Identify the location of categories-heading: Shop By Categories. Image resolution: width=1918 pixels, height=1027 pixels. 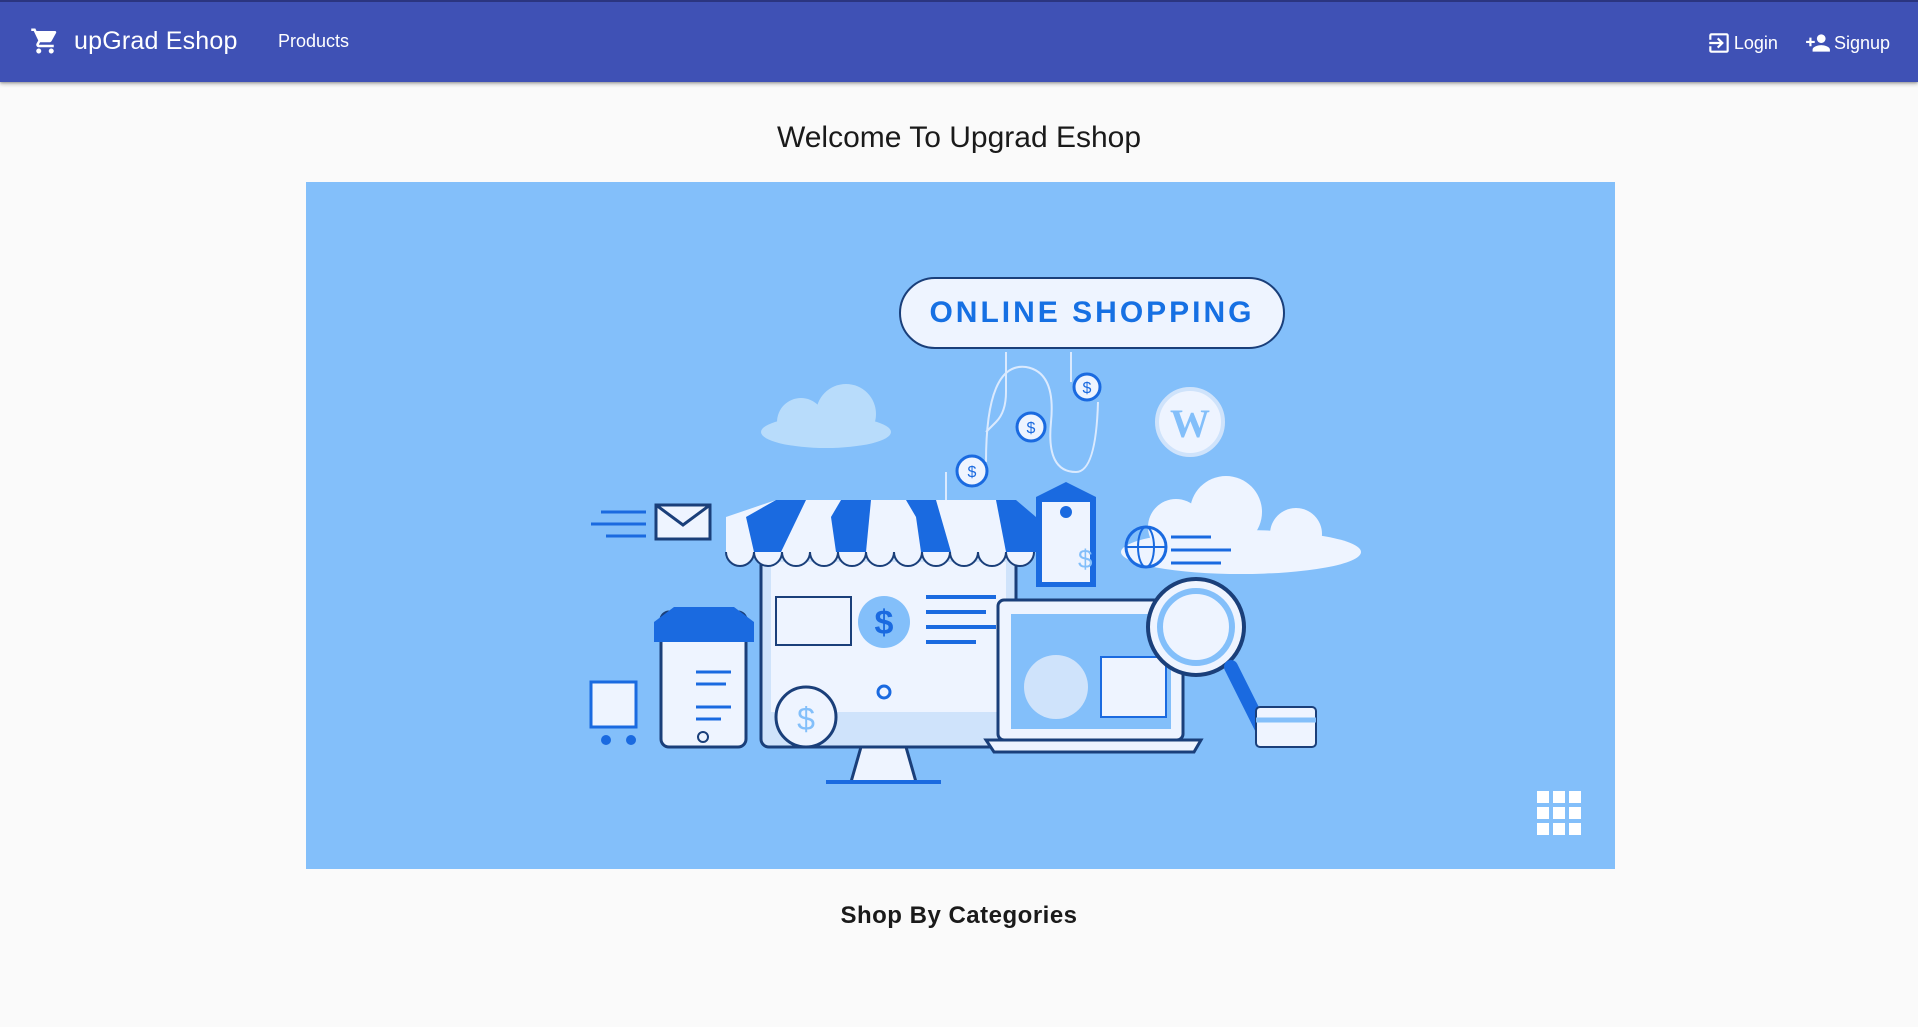
(959, 915).